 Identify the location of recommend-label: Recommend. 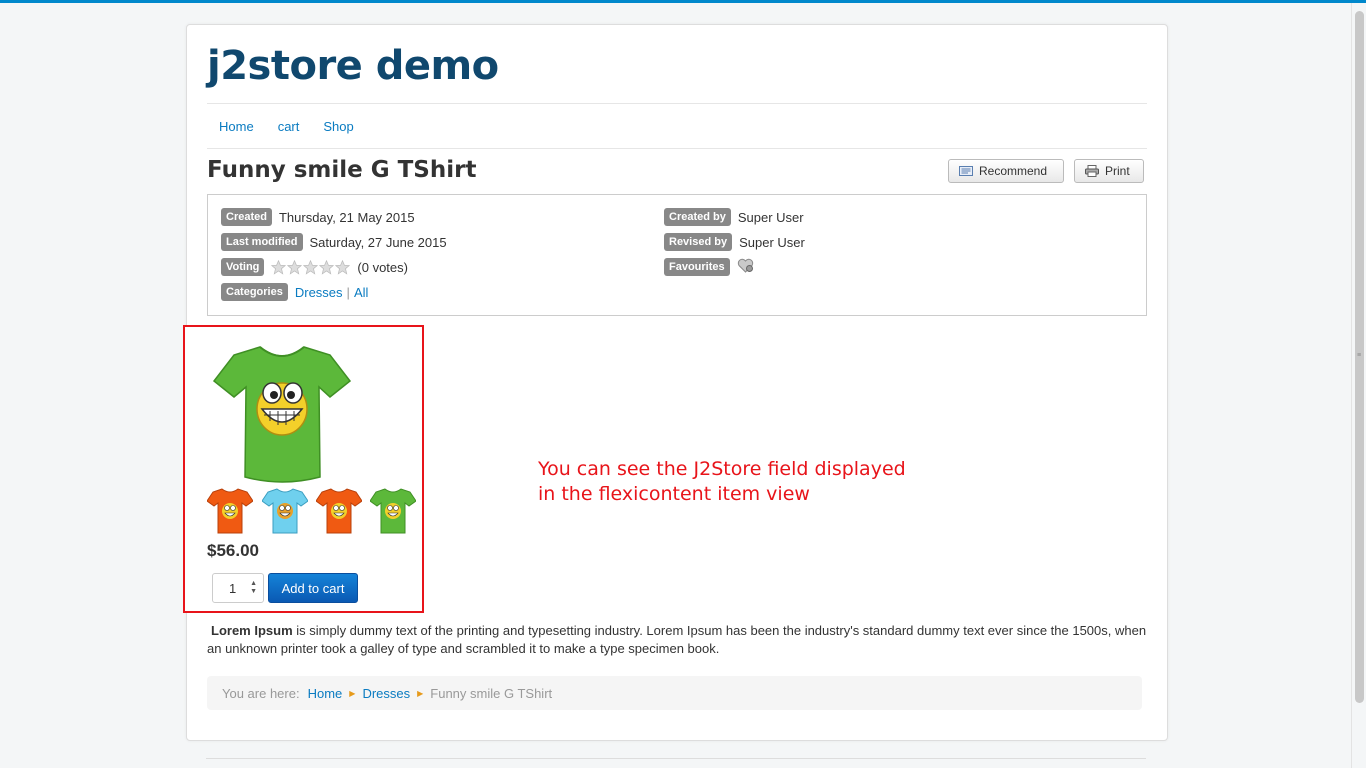
(1013, 171).